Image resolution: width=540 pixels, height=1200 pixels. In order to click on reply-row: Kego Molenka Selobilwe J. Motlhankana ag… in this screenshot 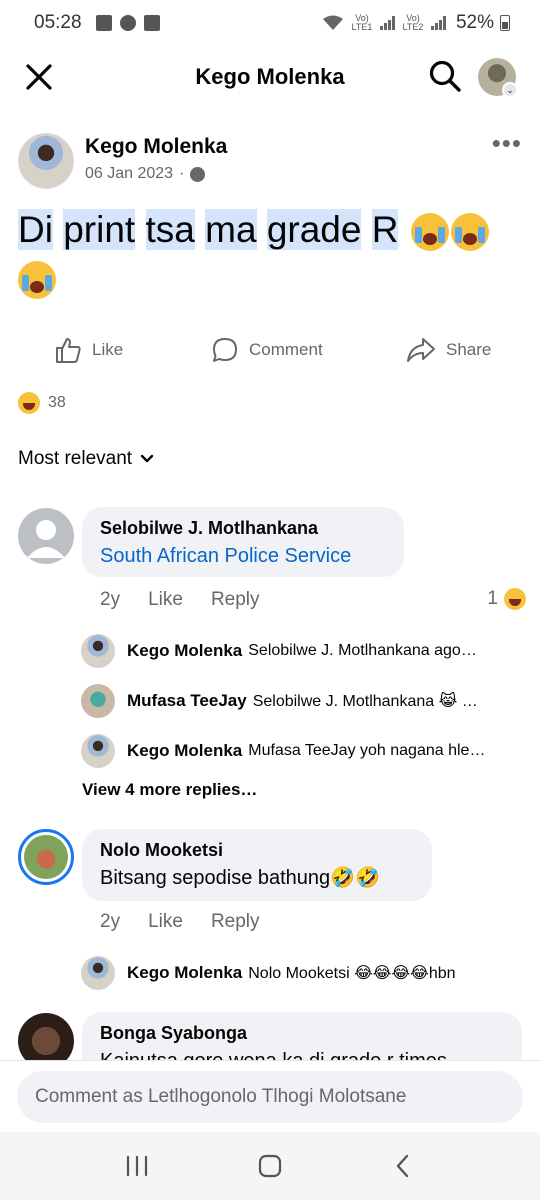, I will do `click(301, 651)`.